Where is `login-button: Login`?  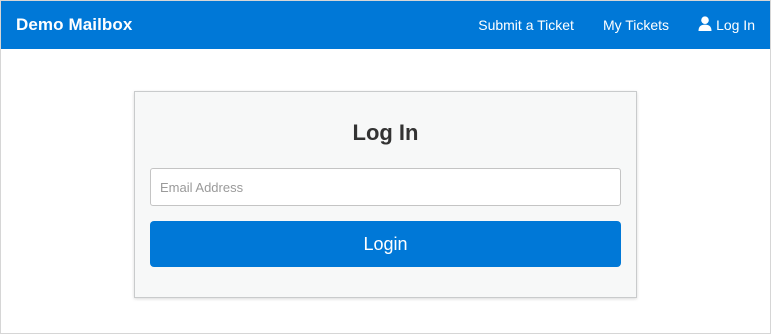
login-button: Login is located at coordinates (385, 244).